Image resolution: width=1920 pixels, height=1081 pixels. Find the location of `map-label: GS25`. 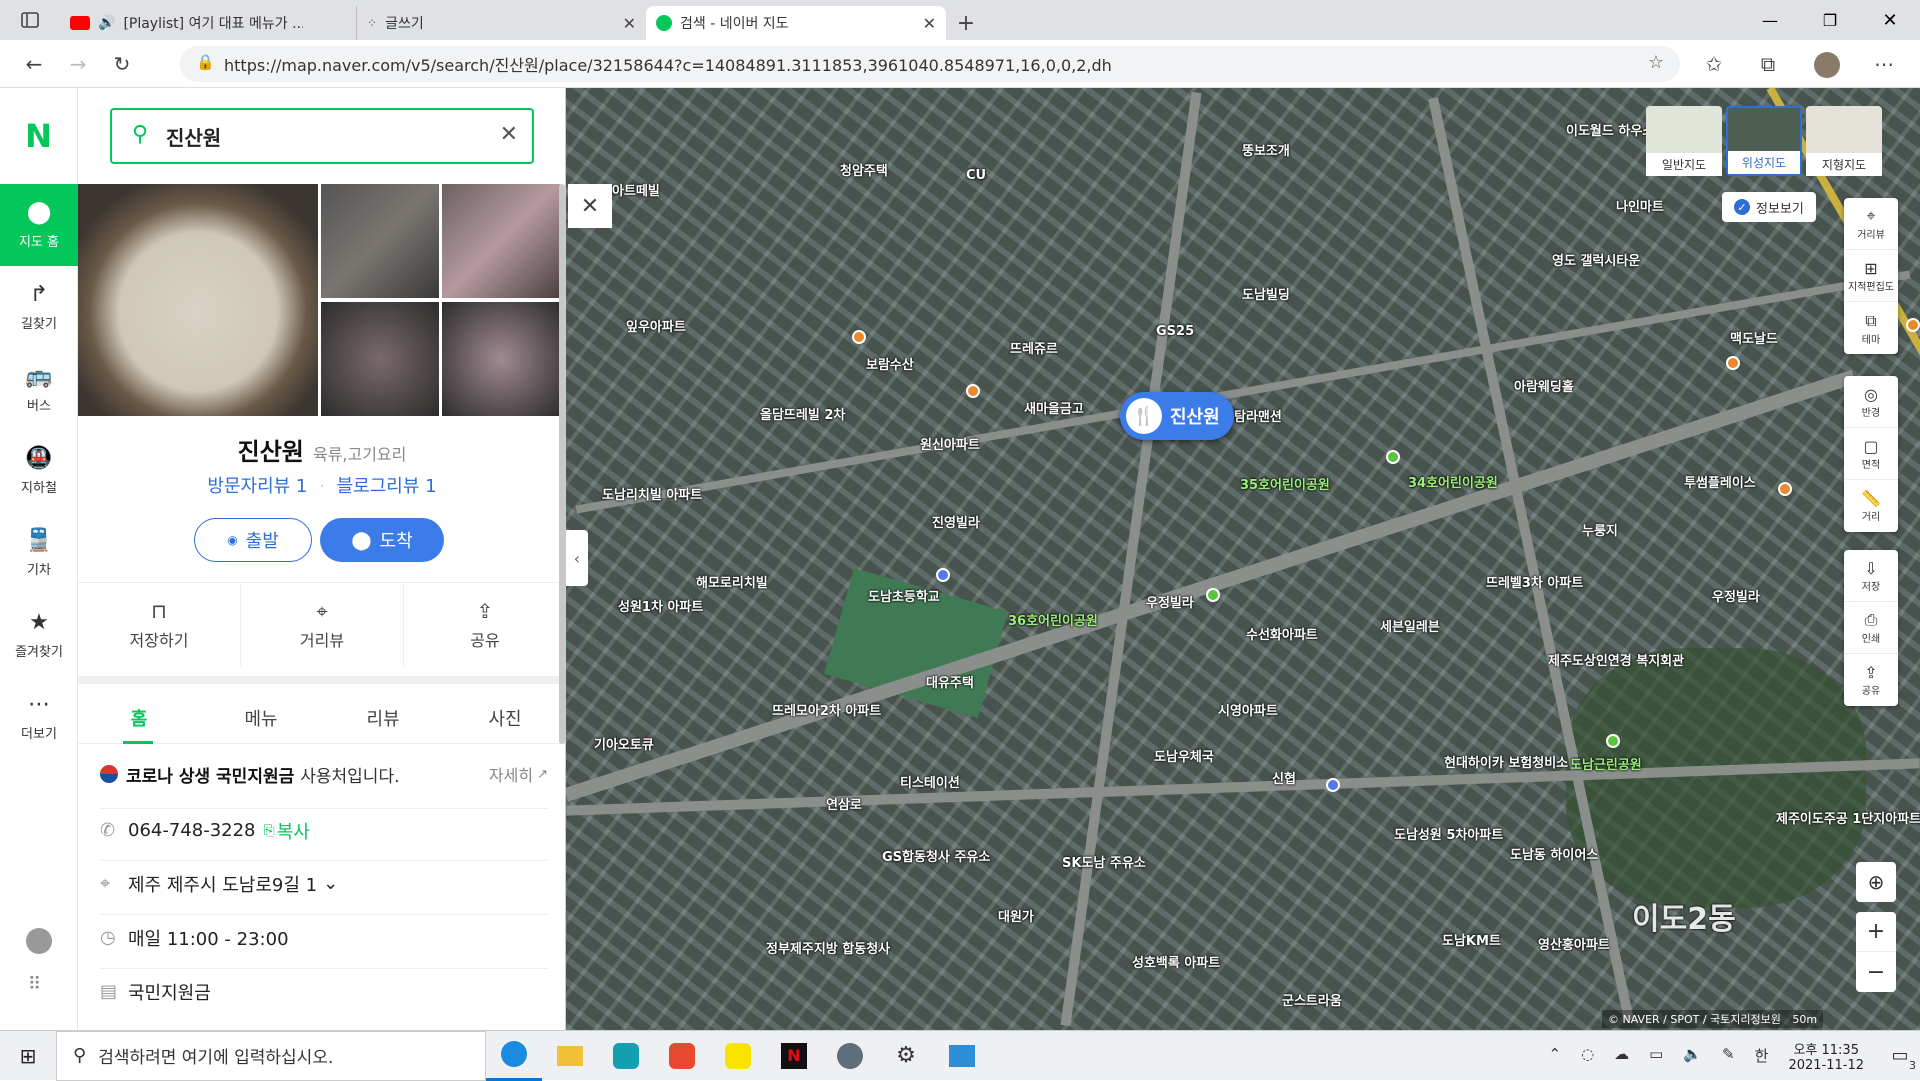

map-label: GS25 is located at coordinates (1175, 331).